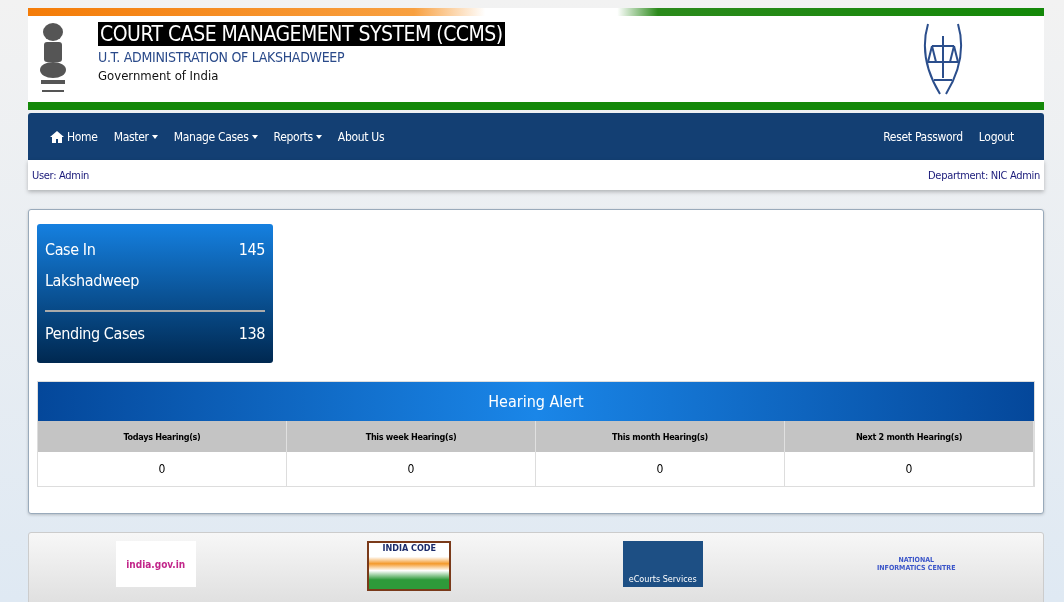 The height and width of the screenshot is (602, 1064). Describe the element at coordinates (251, 334) in the screenshot. I see `stat-value: 138` at that location.